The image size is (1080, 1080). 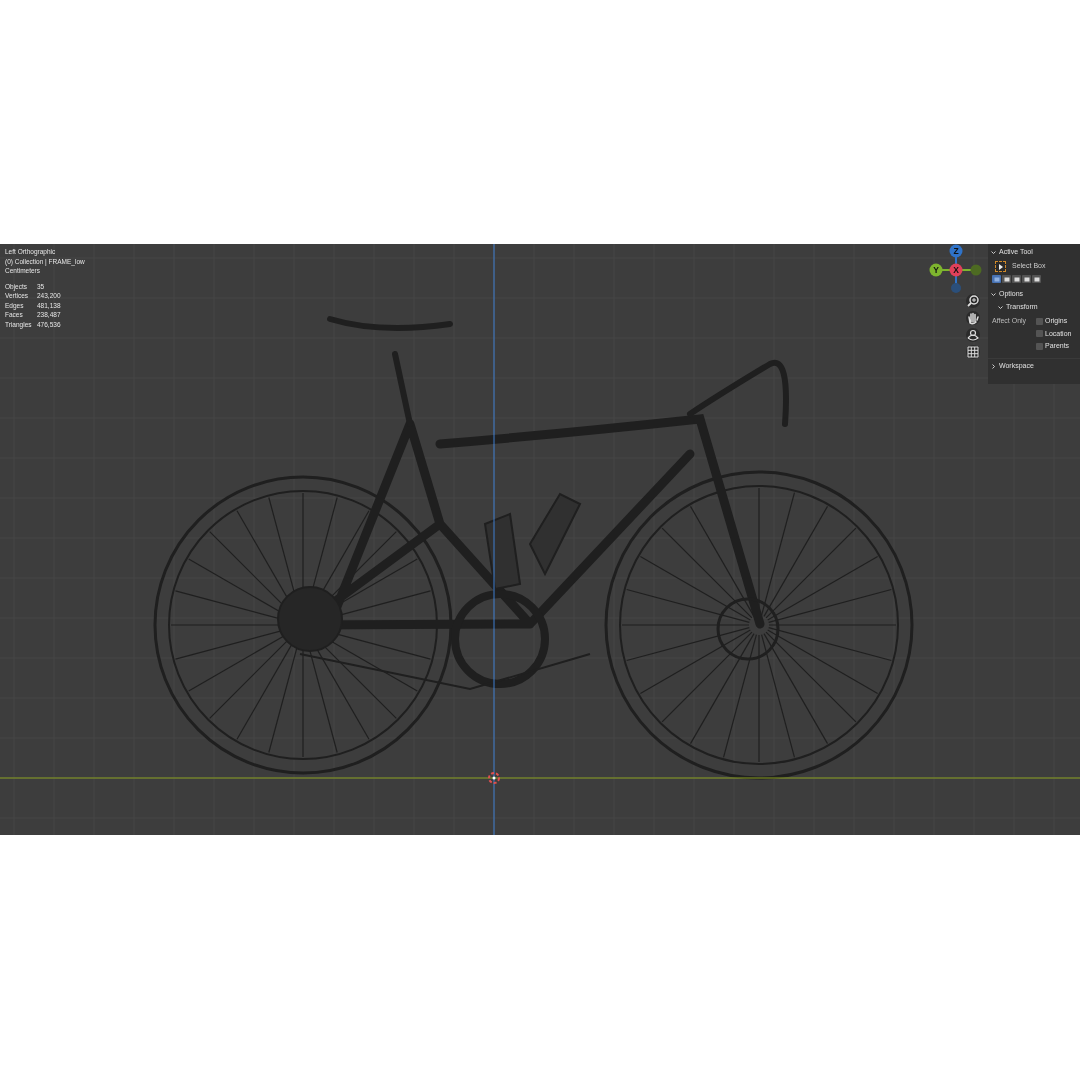 What do you see at coordinates (494, 778) in the screenshot?
I see `3d-cursor-icon` at bounding box center [494, 778].